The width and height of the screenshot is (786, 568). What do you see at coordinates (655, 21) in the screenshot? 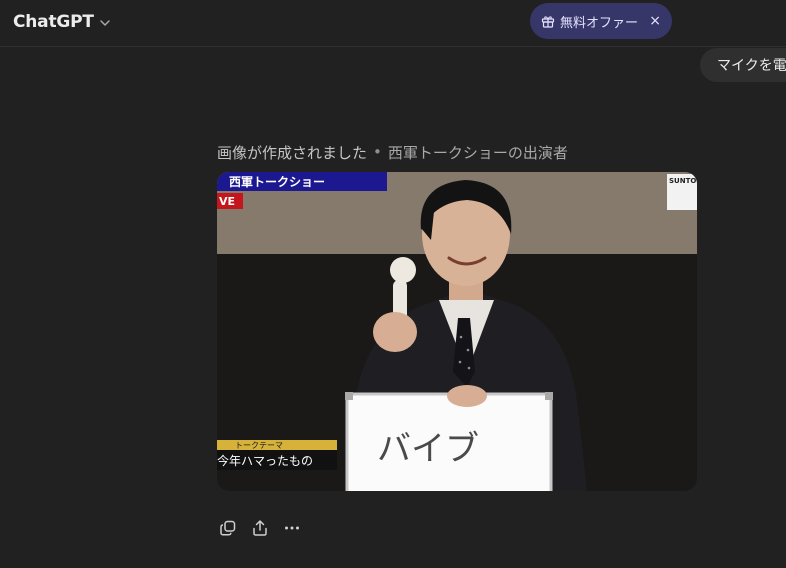
I see `offer-close-button: ×` at bounding box center [655, 21].